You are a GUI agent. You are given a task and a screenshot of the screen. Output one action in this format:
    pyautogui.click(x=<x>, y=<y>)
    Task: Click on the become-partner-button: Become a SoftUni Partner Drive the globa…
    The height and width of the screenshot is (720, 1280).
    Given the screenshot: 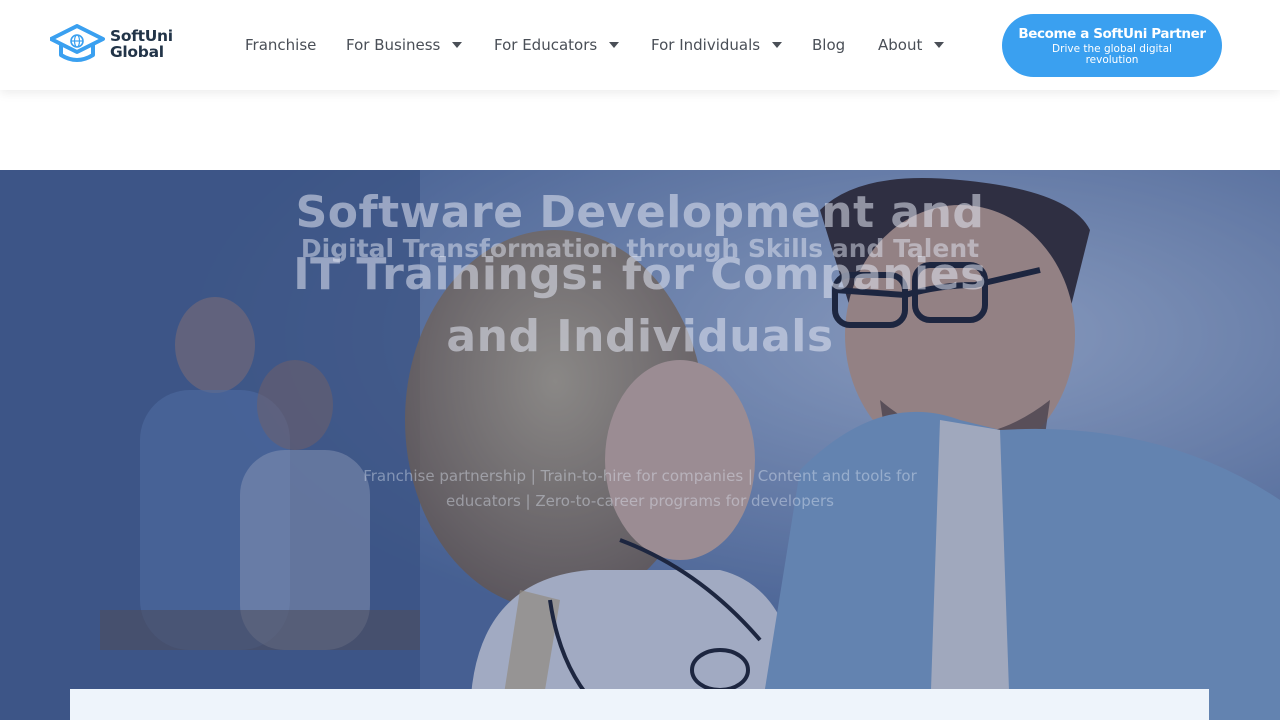 What is the action you would take?
    pyautogui.click(x=1112, y=45)
    